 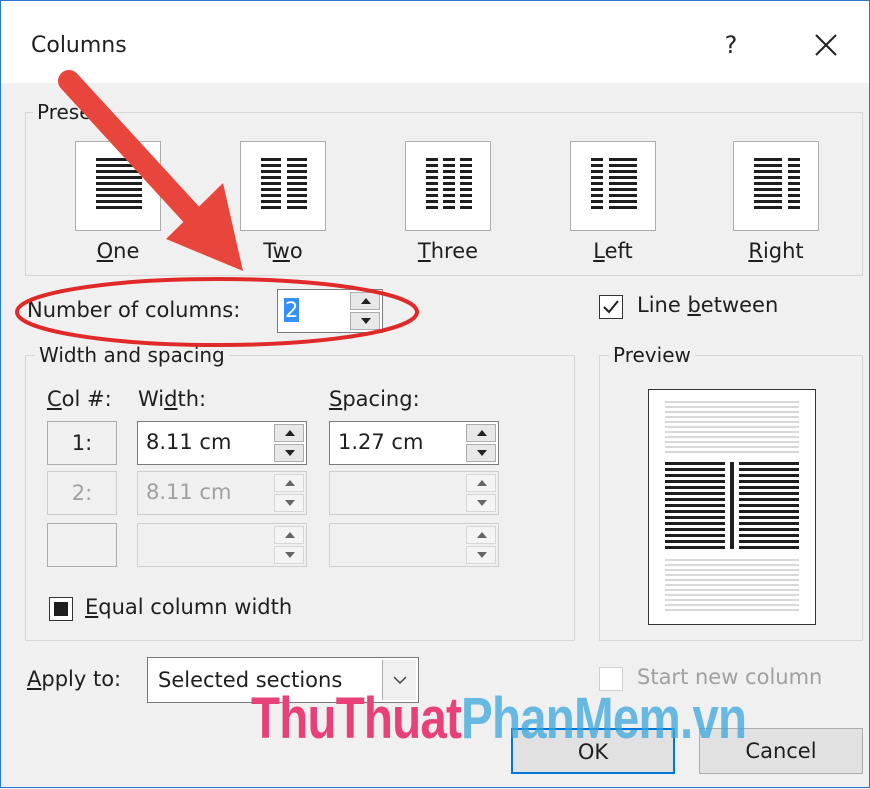 I want to click on col-3-width-spin-buttons, so click(x=289, y=545).